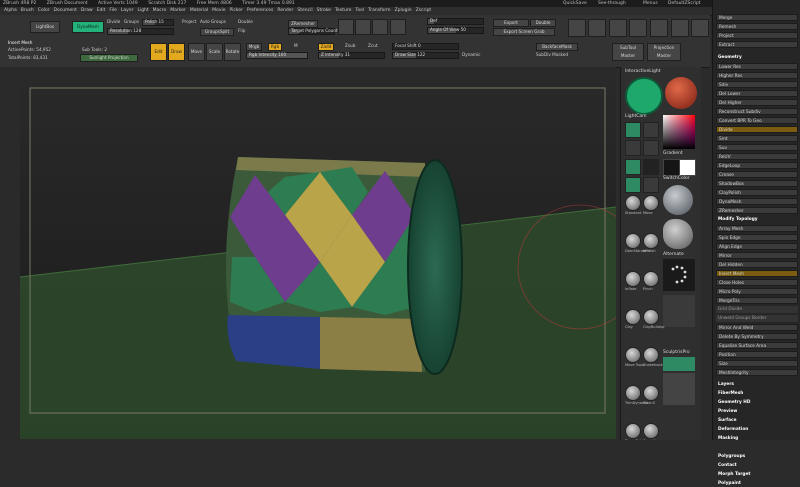 This screenshot has height=487, width=800. Describe the element at coordinates (651, 241) in the screenshot. I see `brush-hpolish-icon` at that location.